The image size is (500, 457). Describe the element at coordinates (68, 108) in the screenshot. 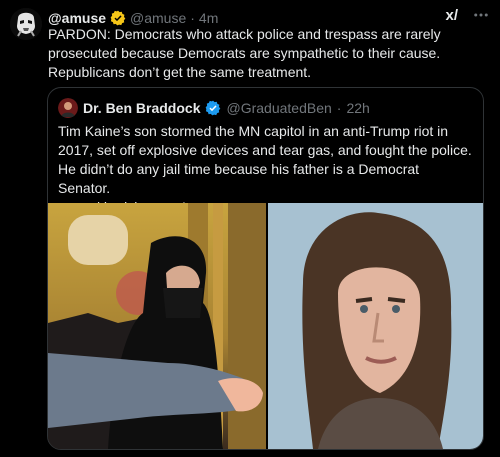

I see `quoted-avatar` at that location.